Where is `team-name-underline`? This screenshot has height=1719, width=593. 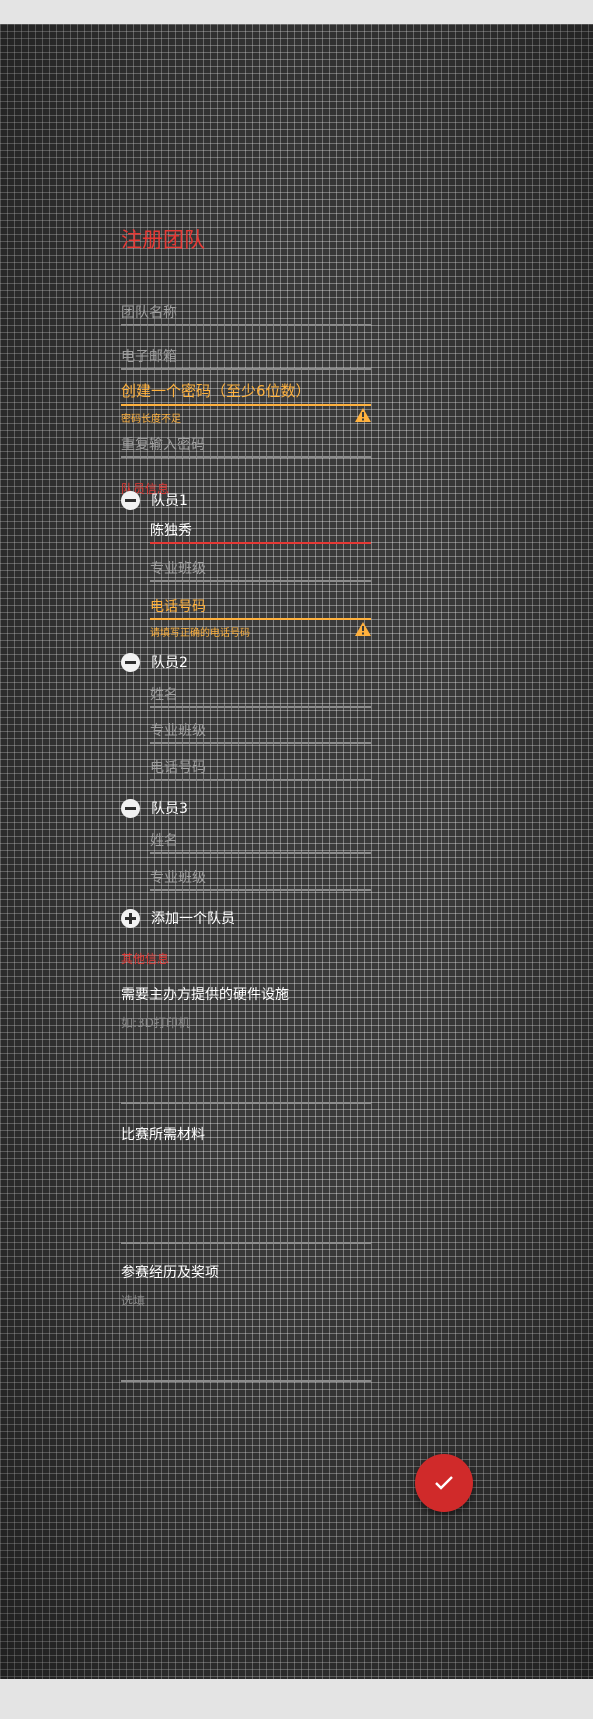 team-name-underline is located at coordinates (246, 325).